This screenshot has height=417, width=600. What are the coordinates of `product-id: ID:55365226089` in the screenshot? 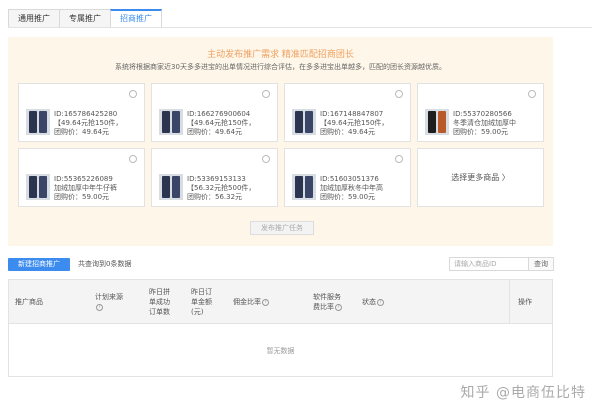 It's located at (83, 179).